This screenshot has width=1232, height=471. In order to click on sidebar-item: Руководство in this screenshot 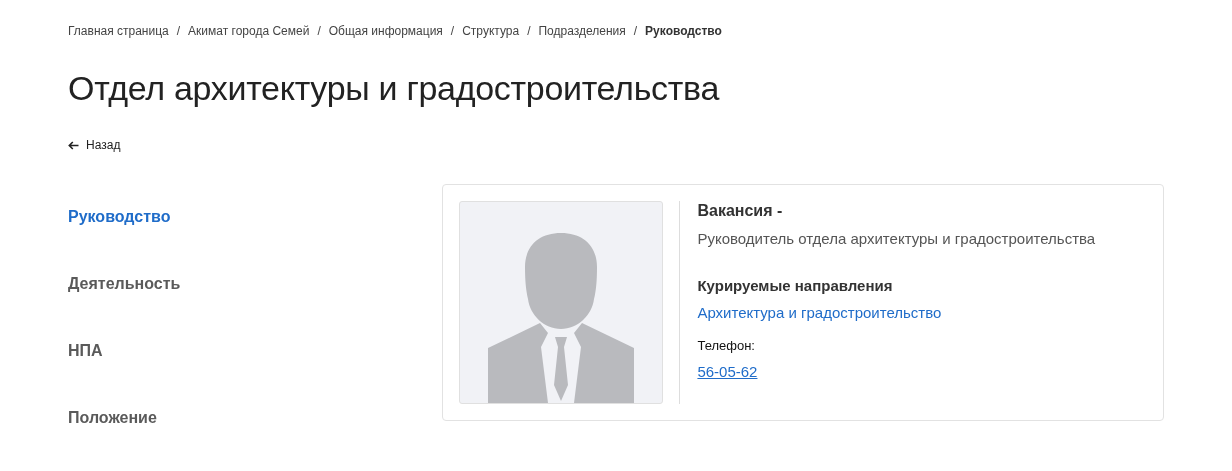, I will do `click(255, 240)`.